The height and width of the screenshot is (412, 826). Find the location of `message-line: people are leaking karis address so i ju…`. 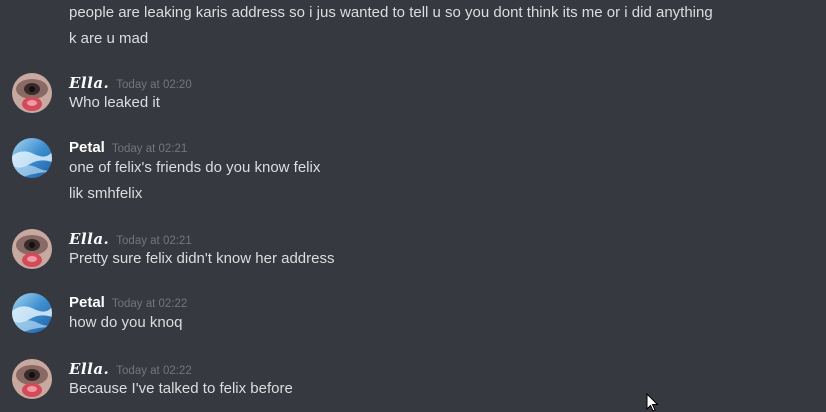

message-line: people are leaking karis address so i ju… is located at coordinates (391, 12).